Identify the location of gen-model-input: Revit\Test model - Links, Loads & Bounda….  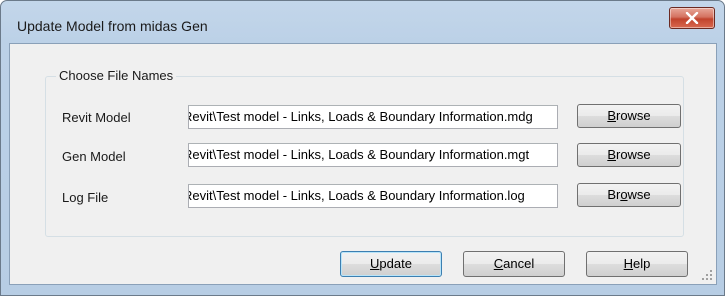
(373, 155).